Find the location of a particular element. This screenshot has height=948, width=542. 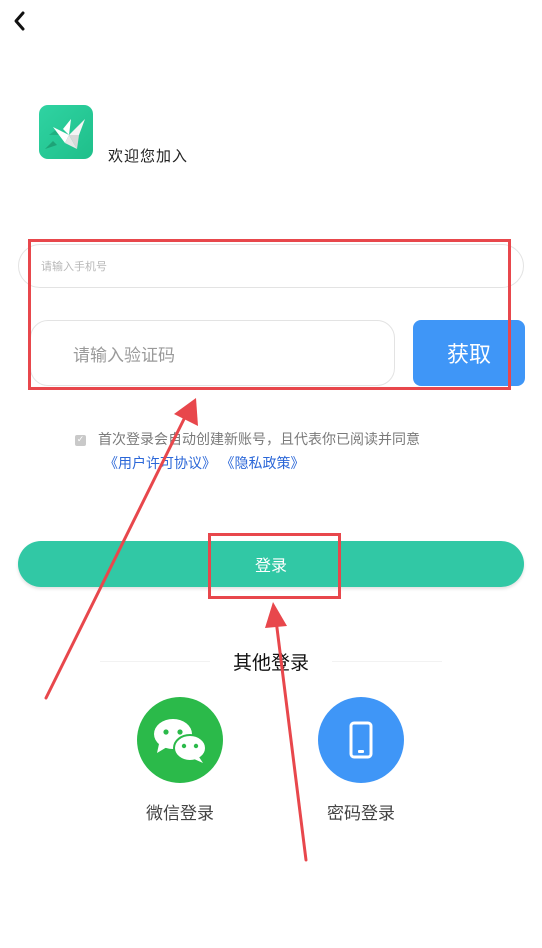

password-login-label: 密码登录 is located at coordinates (361, 814).